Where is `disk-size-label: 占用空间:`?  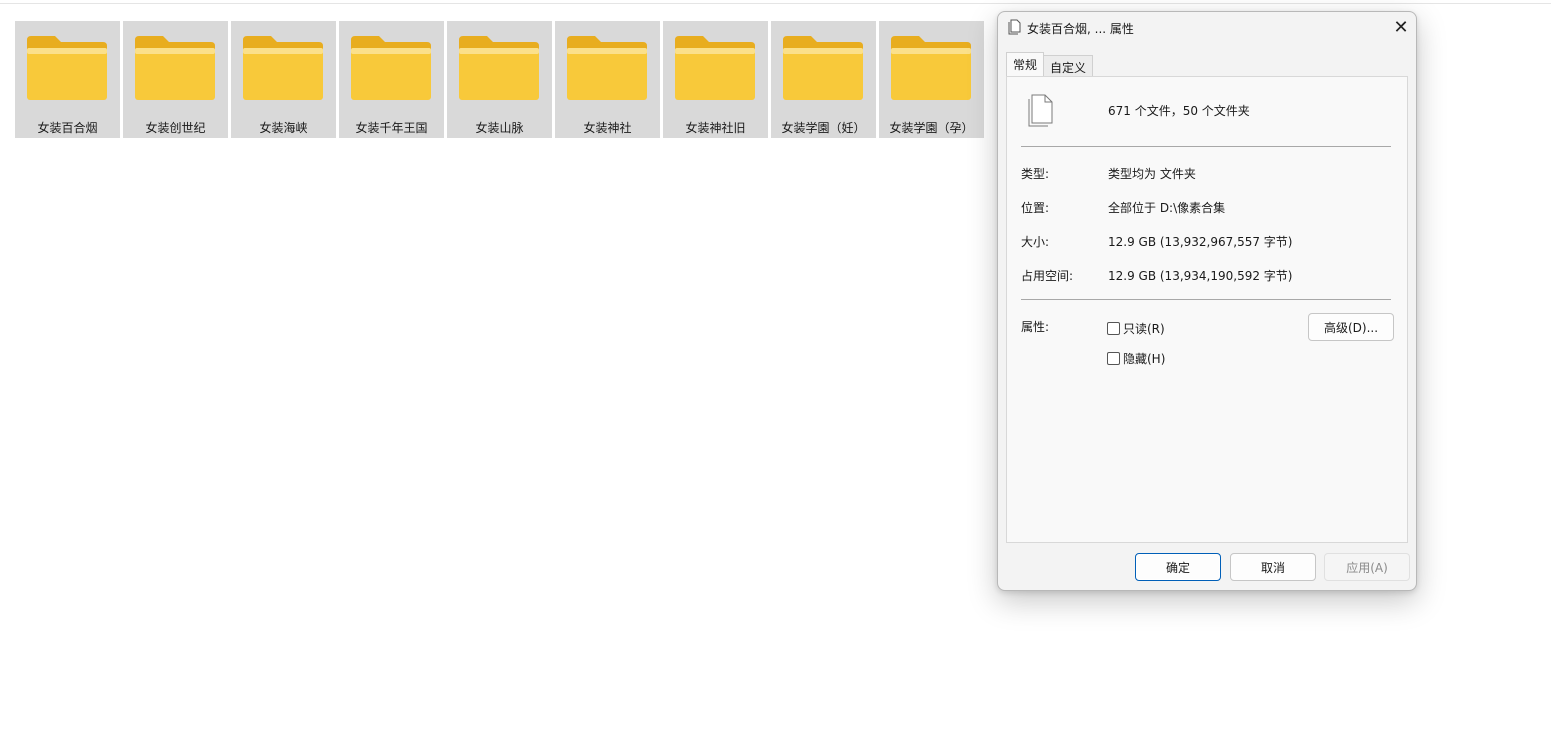 disk-size-label: 占用空间: is located at coordinates (1047, 276).